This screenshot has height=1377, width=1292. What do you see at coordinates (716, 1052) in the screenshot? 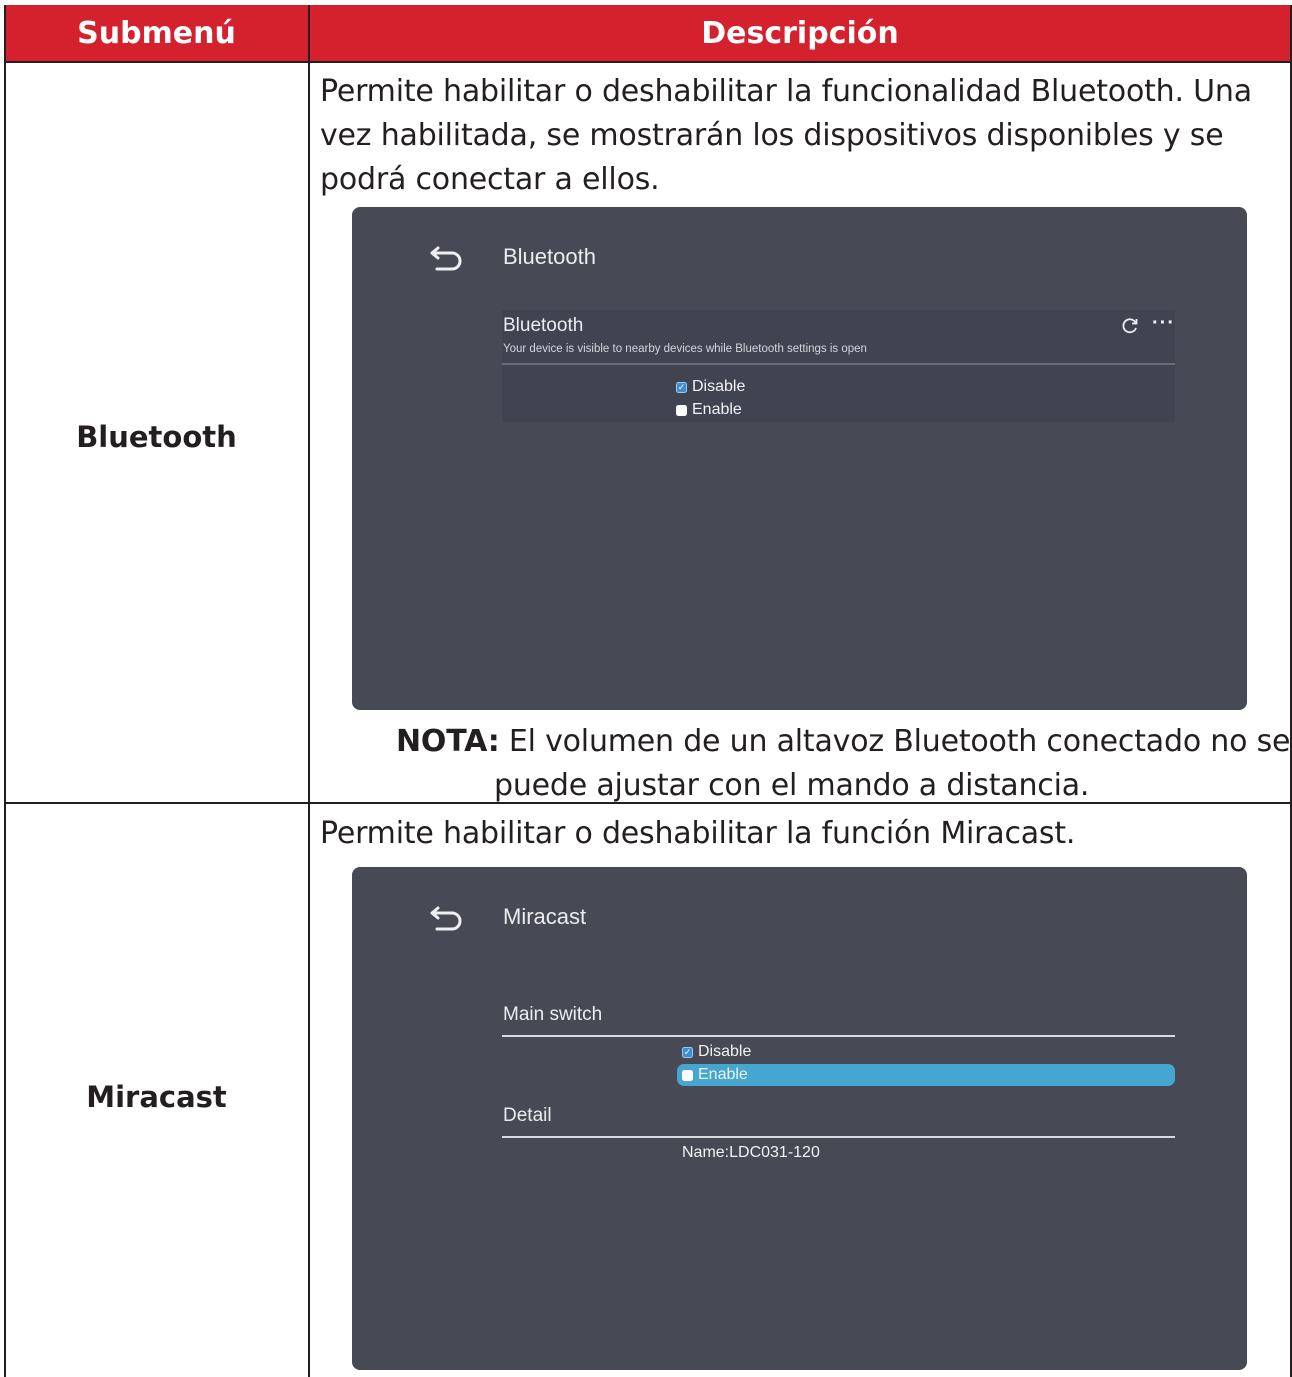
I see `miracast-option-disable: ✓ Disable` at bounding box center [716, 1052].